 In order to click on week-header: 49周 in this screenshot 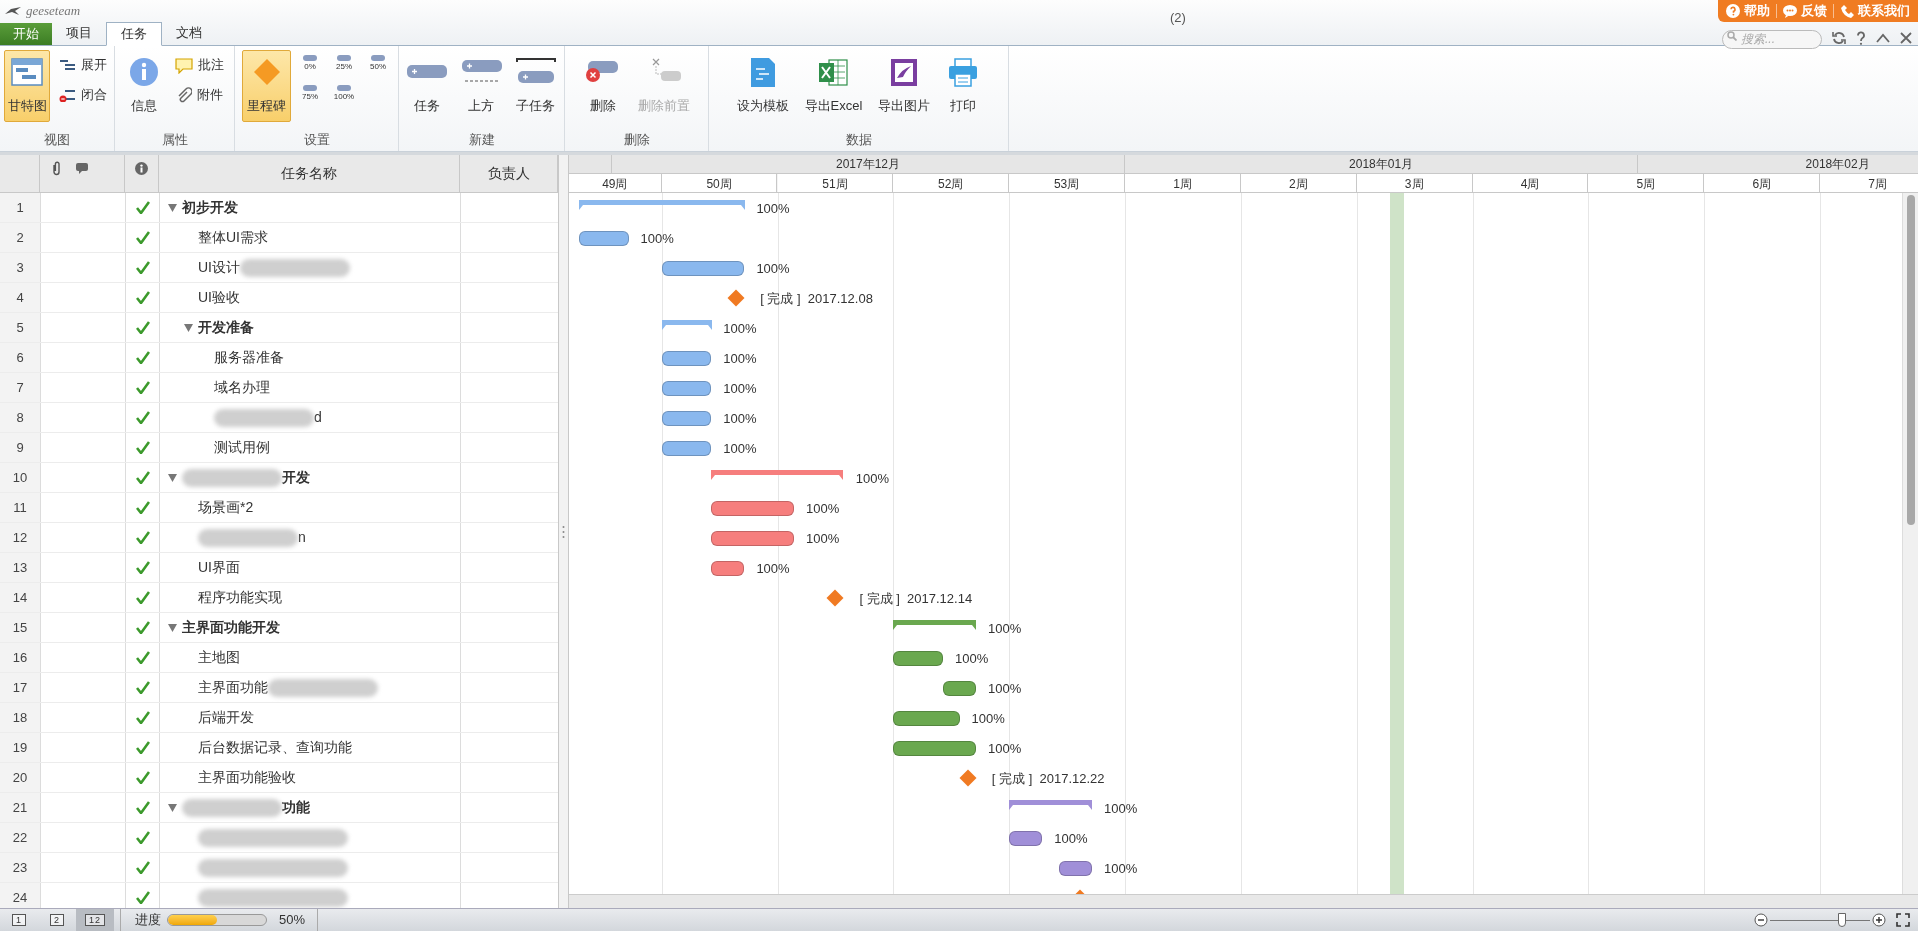, I will do `click(615, 183)`.